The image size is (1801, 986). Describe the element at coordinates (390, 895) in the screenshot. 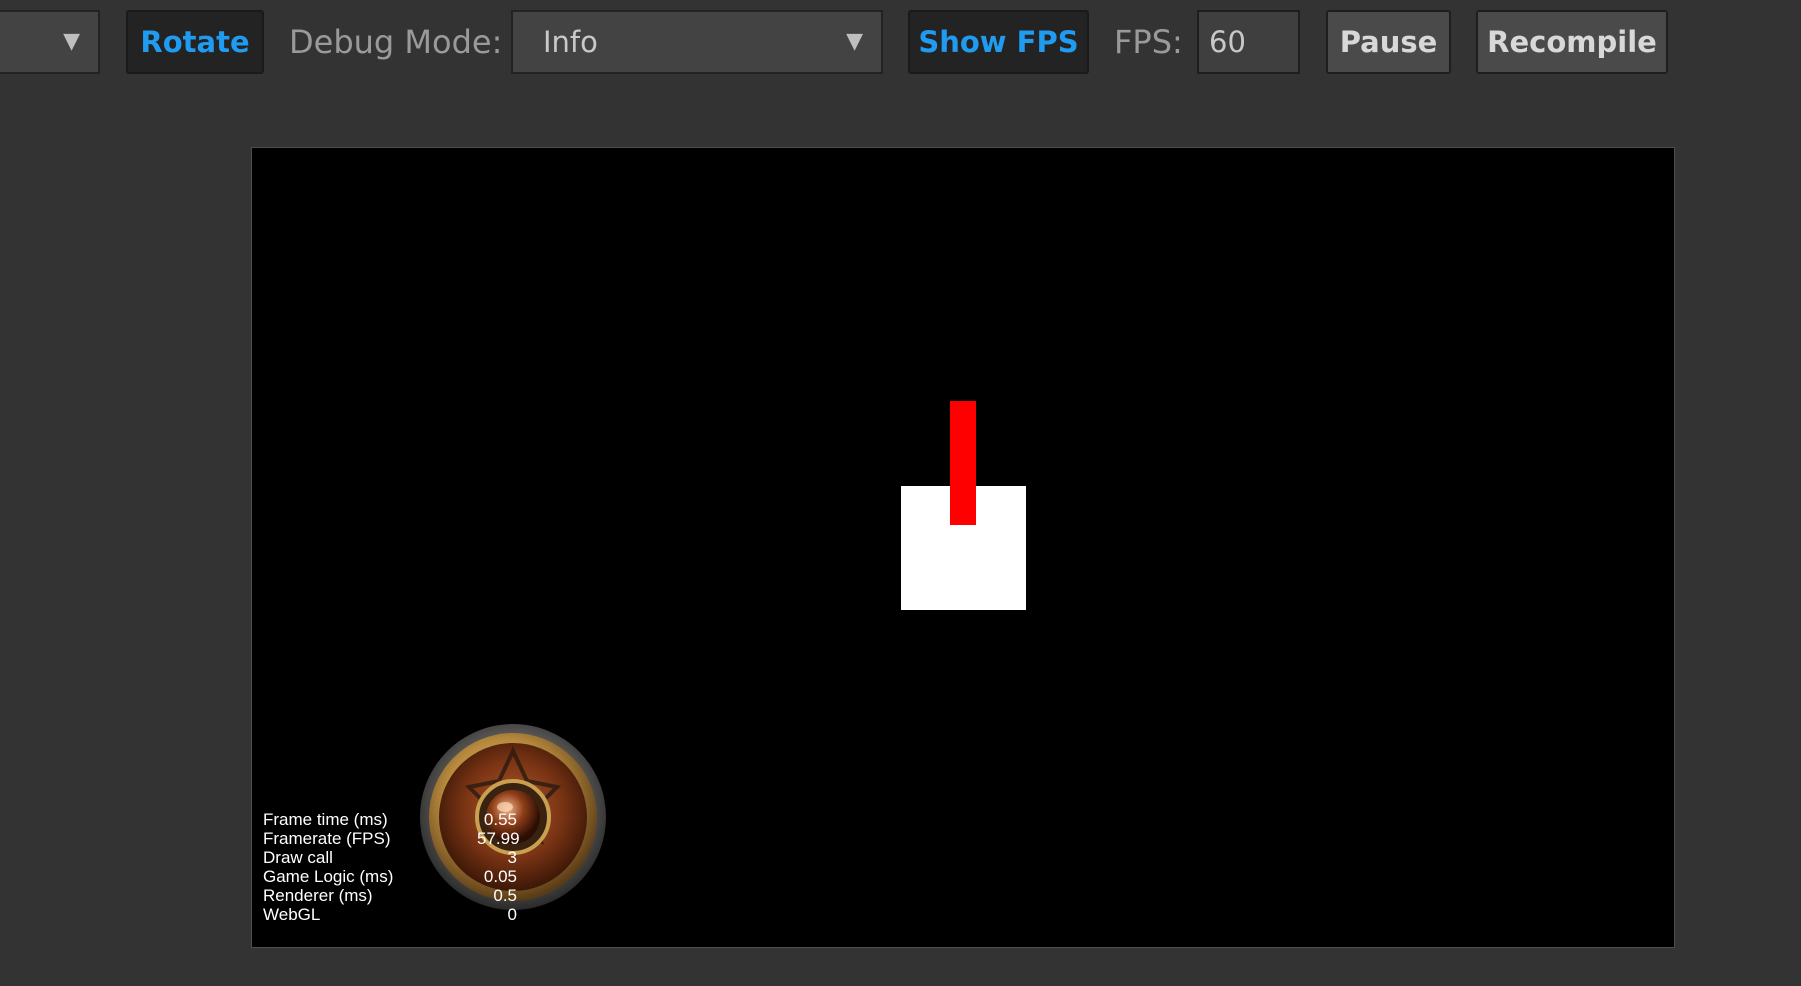

I see `stats-row: Renderer (ms) 0.5` at that location.